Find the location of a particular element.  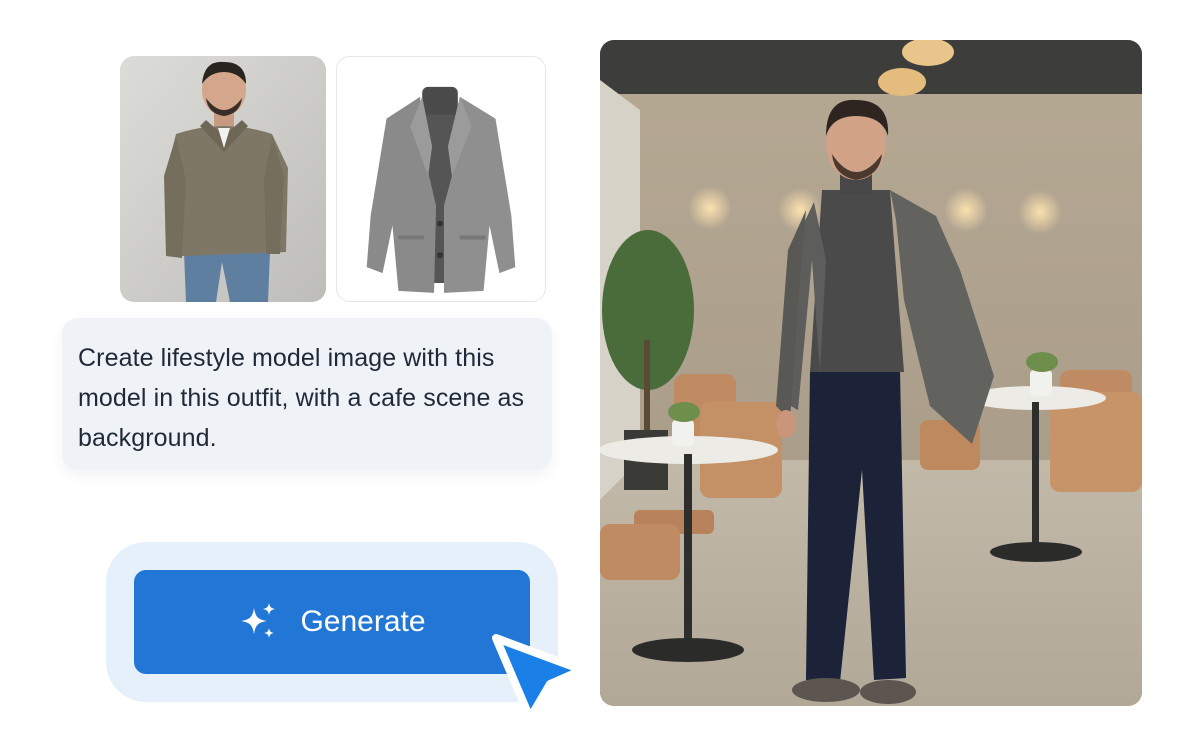

model-photo is located at coordinates (223, 179).